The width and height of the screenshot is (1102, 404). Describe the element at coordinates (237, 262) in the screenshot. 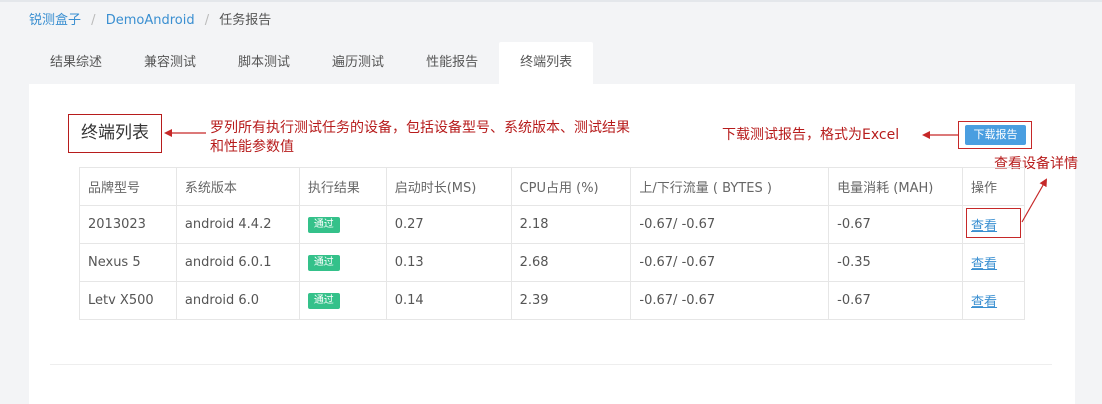

I see `cell-os-version: android 6.0.1` at that location.